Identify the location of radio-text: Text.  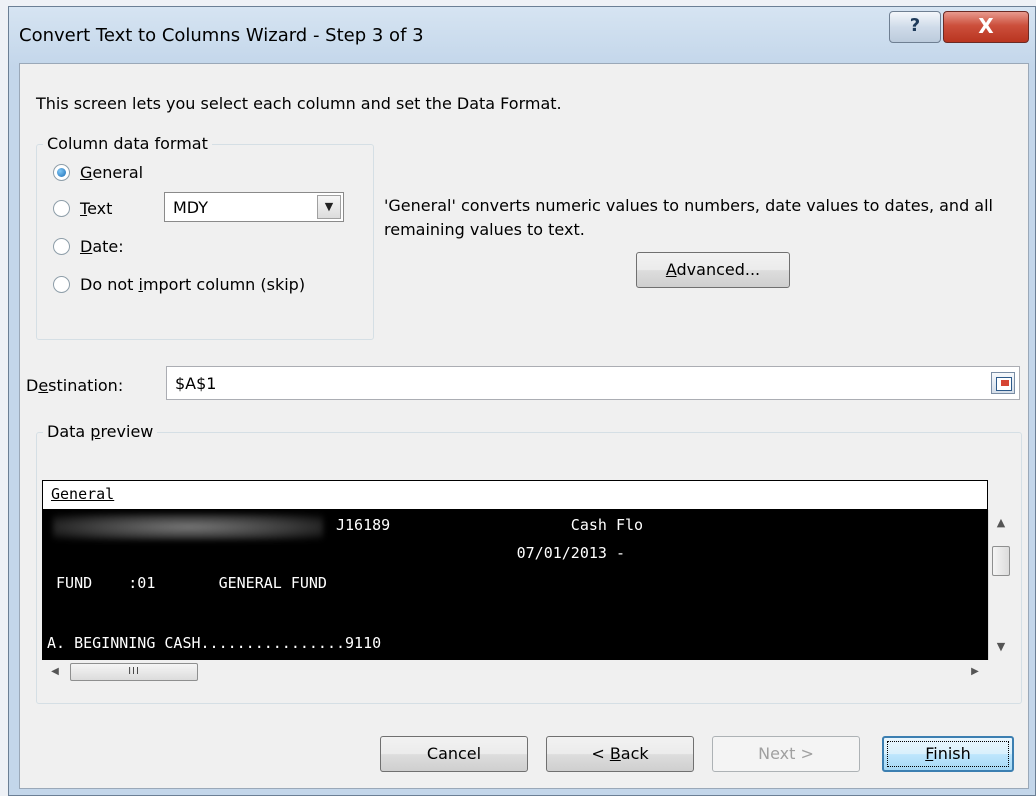
(82, 208).